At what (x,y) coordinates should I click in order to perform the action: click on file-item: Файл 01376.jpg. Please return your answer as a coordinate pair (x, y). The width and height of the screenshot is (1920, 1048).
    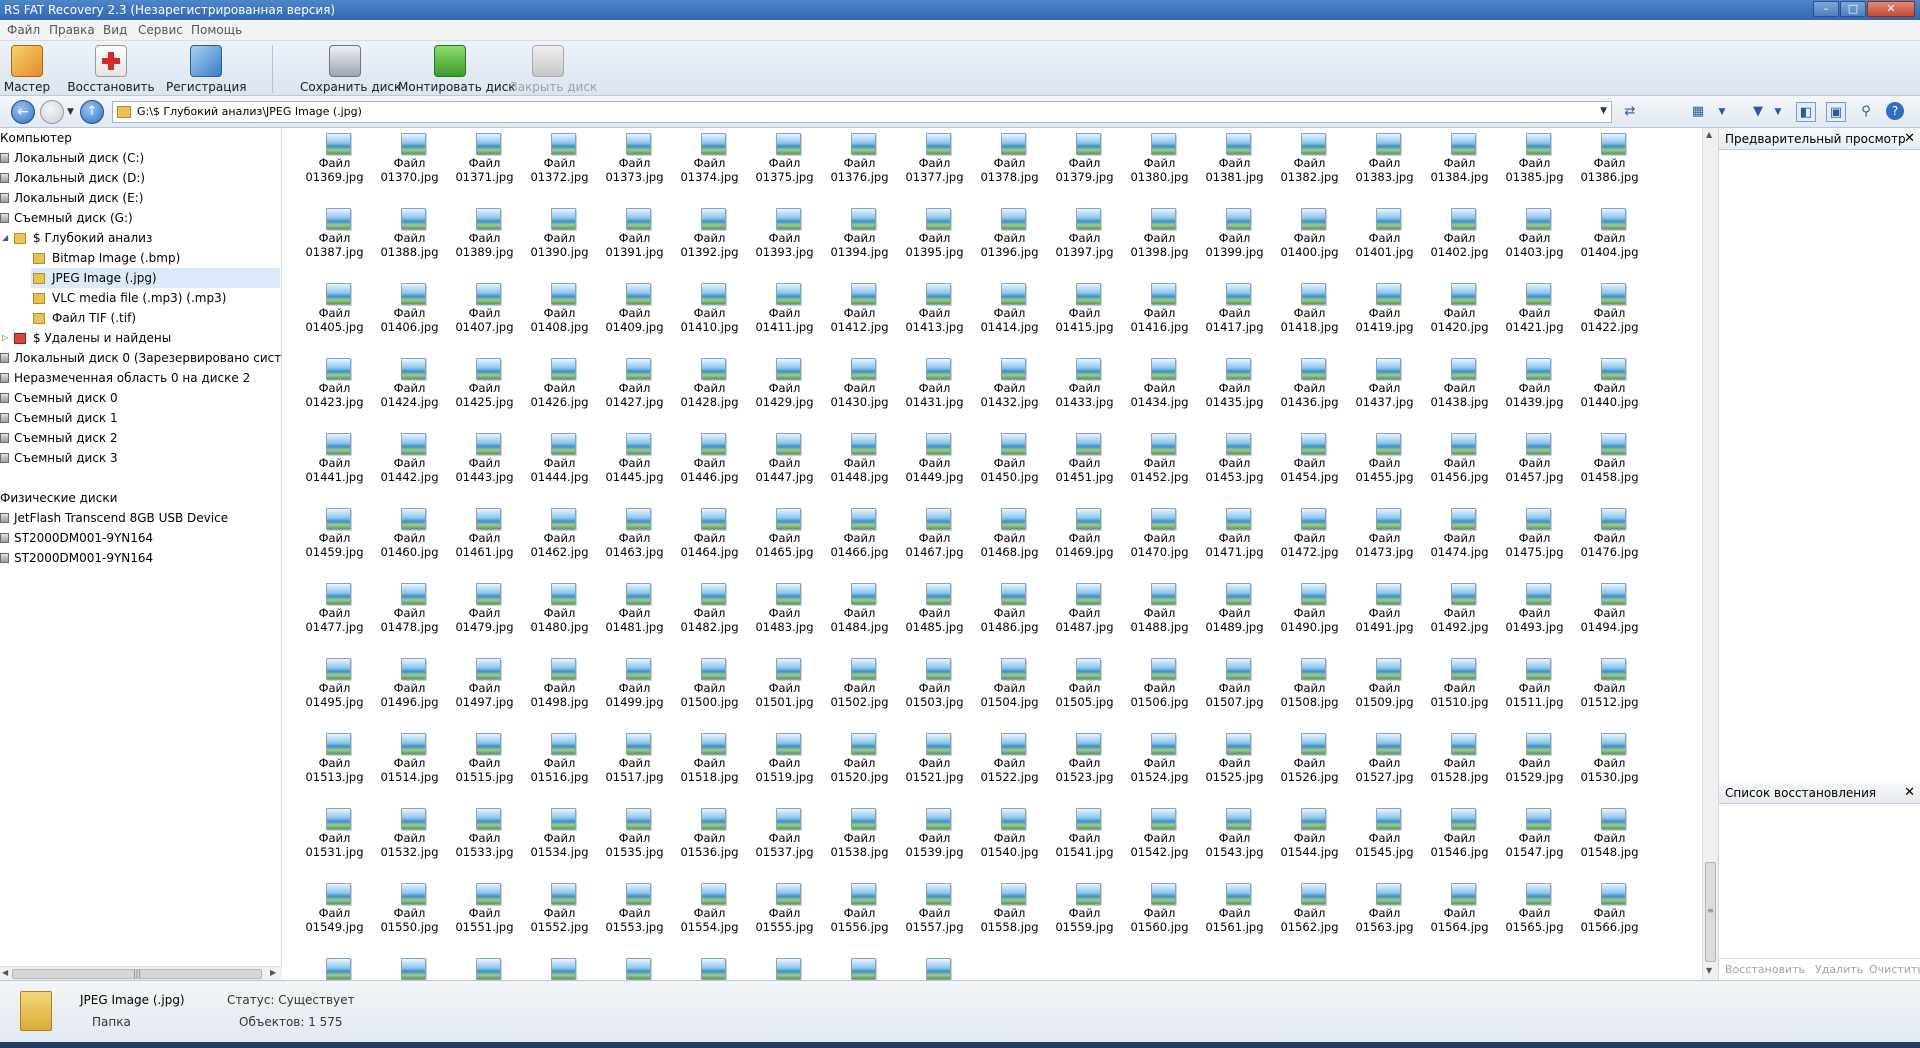
    Looking at the image, I should click on (859, 156).